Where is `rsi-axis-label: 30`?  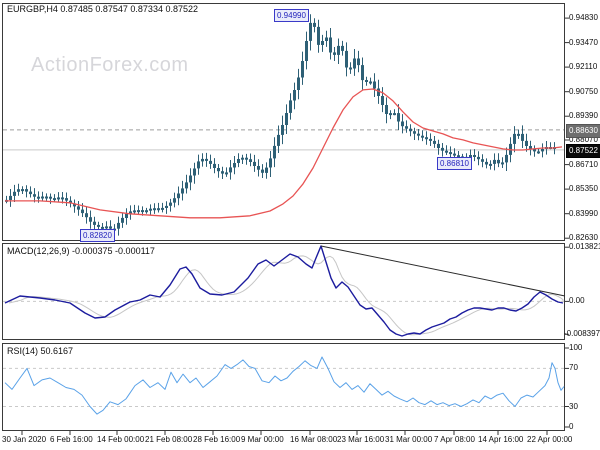
rsi-axis-label: 30 is located at coordinates (573, 406).